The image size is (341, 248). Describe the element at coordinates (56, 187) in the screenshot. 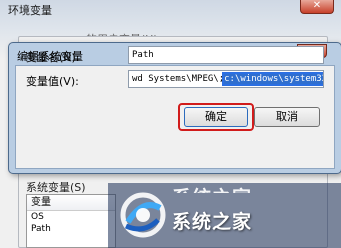

I see `system-variables-label: 系统变量(S)` at that location.